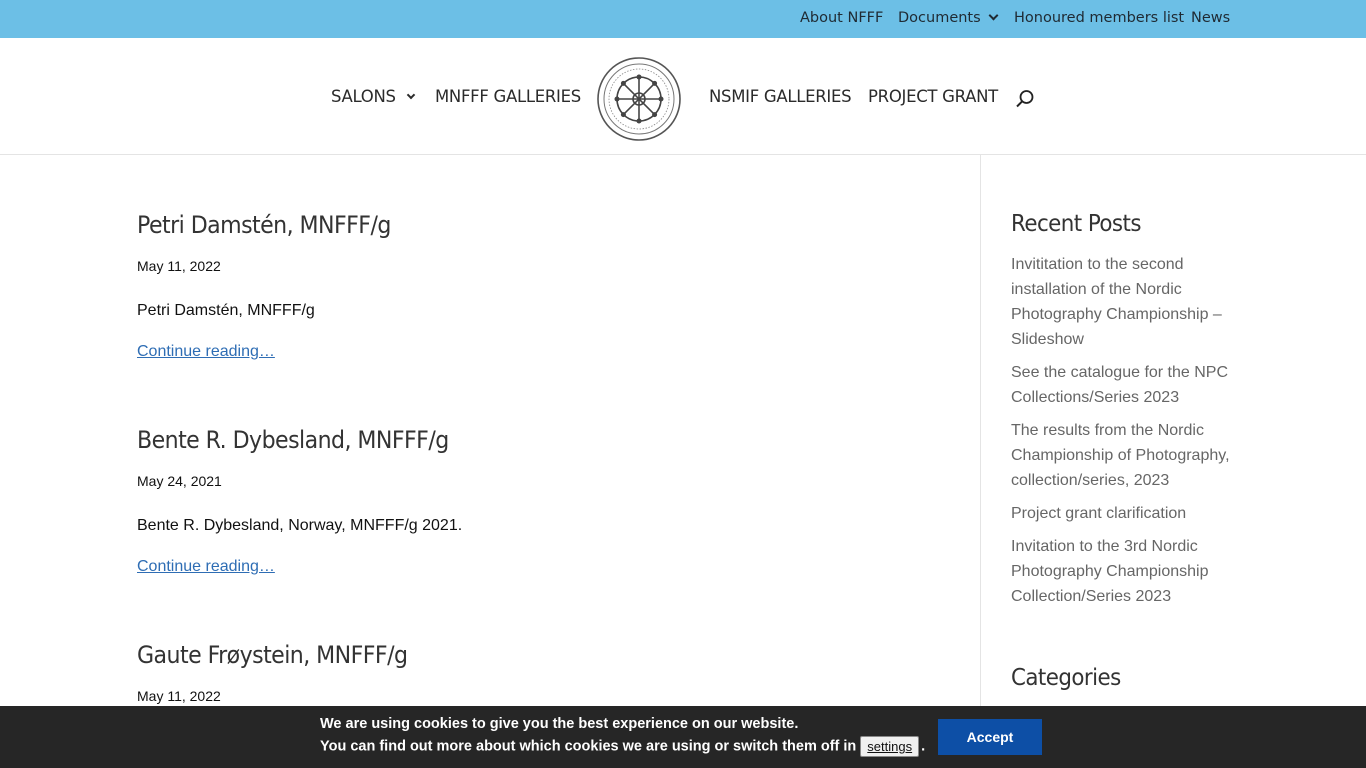 This screenshot has width=1366, height=768. Describe the element at coordinates (508, 96) in the screenshot. I see `nav-item-mnfff-galleries: MNFFF GALLERIES` at that location.